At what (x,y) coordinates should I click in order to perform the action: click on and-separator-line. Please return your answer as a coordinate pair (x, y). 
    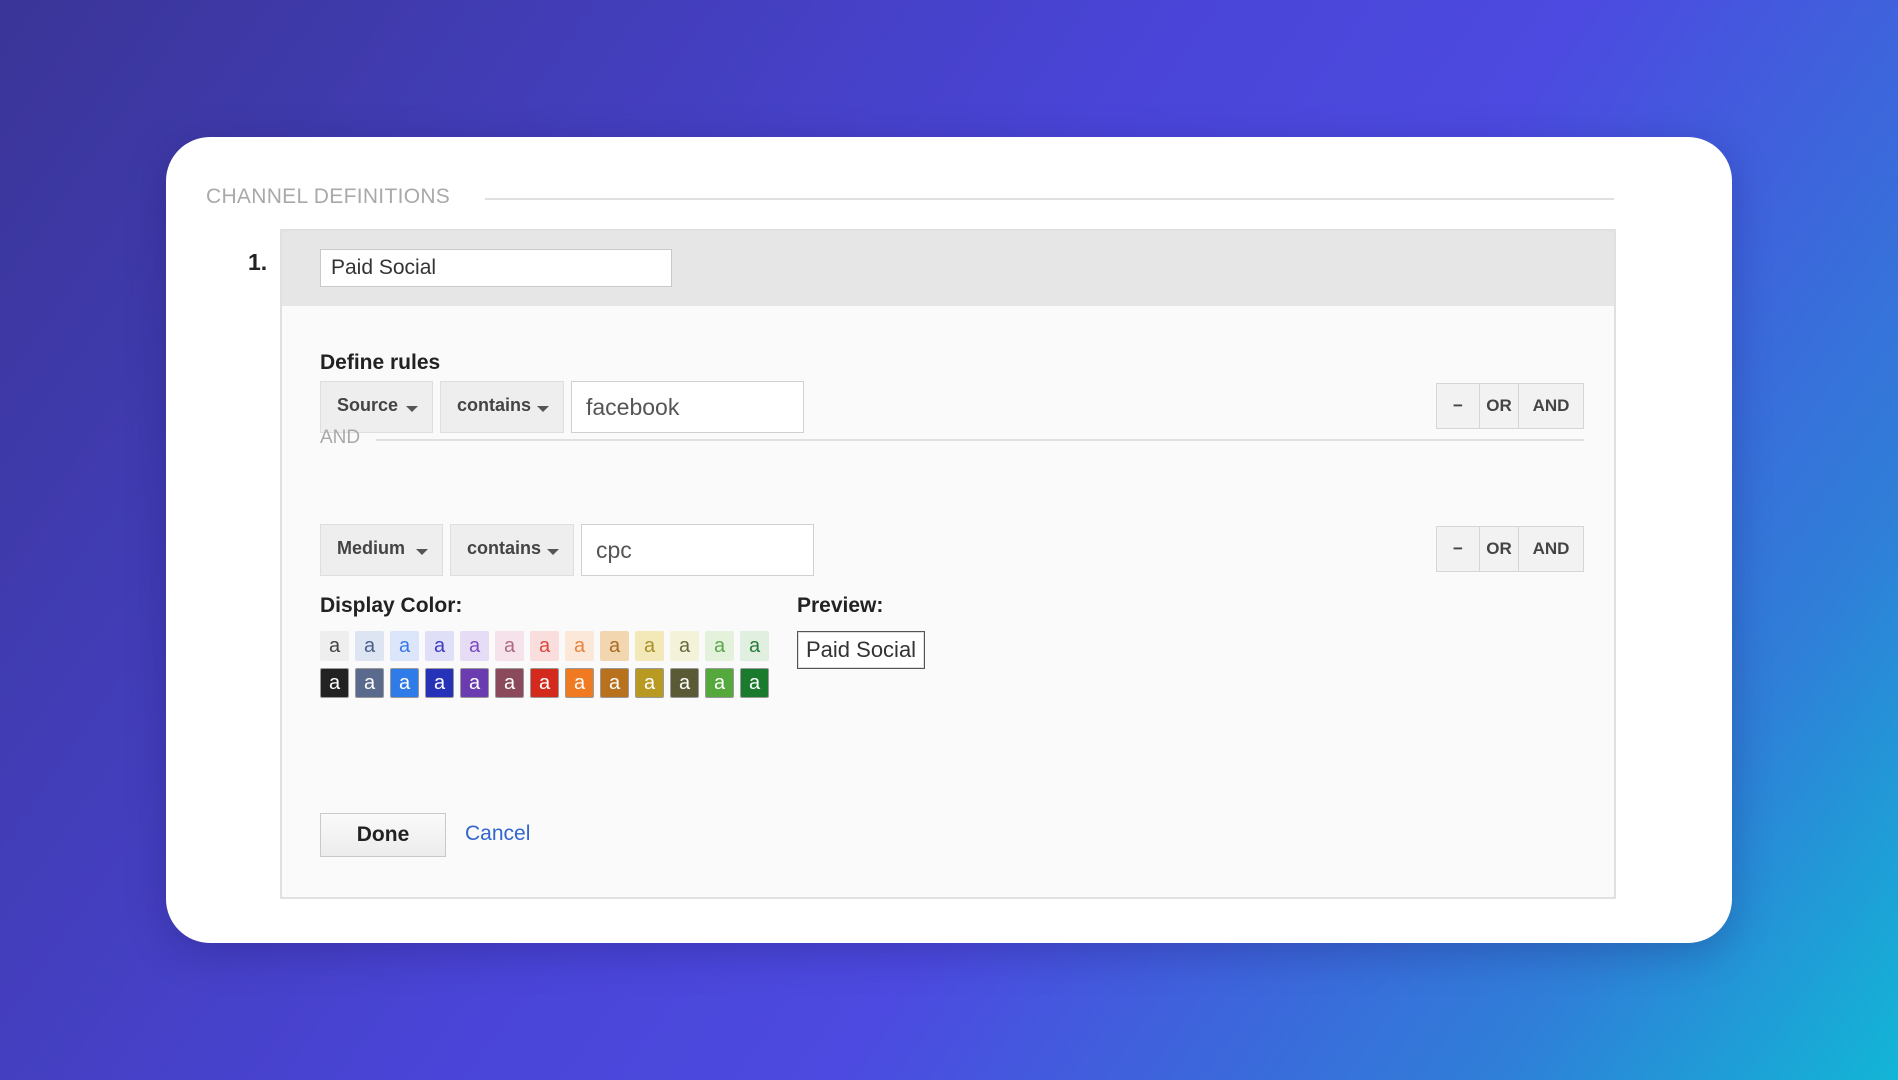
    Looking at the image, I should click on (980, 440).